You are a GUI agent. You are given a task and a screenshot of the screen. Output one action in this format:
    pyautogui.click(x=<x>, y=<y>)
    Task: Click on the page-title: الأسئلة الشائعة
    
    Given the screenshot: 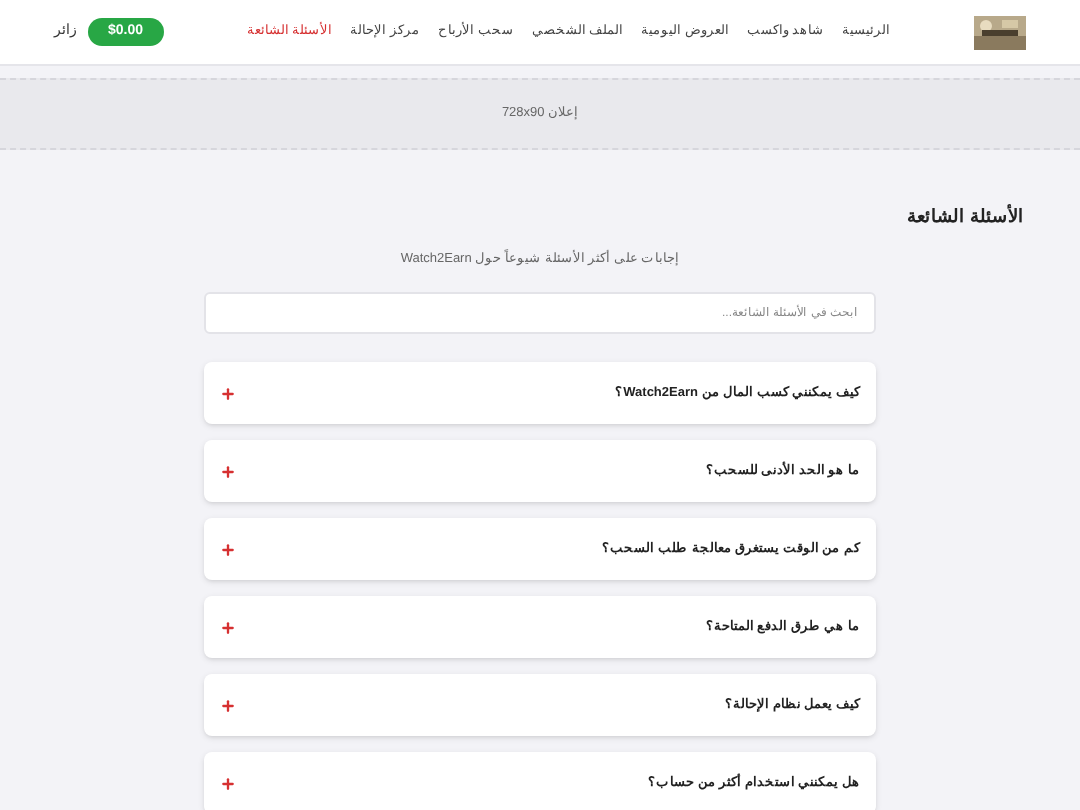 What is the action you would take?
    pyautogui.click(x=965, y=217)
    